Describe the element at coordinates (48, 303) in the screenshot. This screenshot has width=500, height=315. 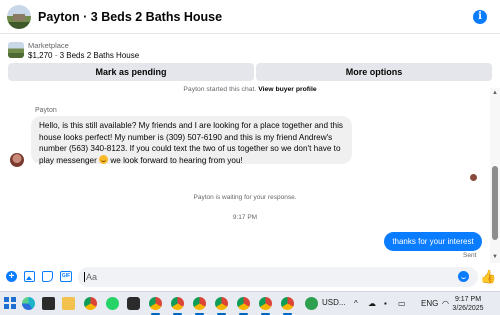
I see `task-view-icon` at that location.